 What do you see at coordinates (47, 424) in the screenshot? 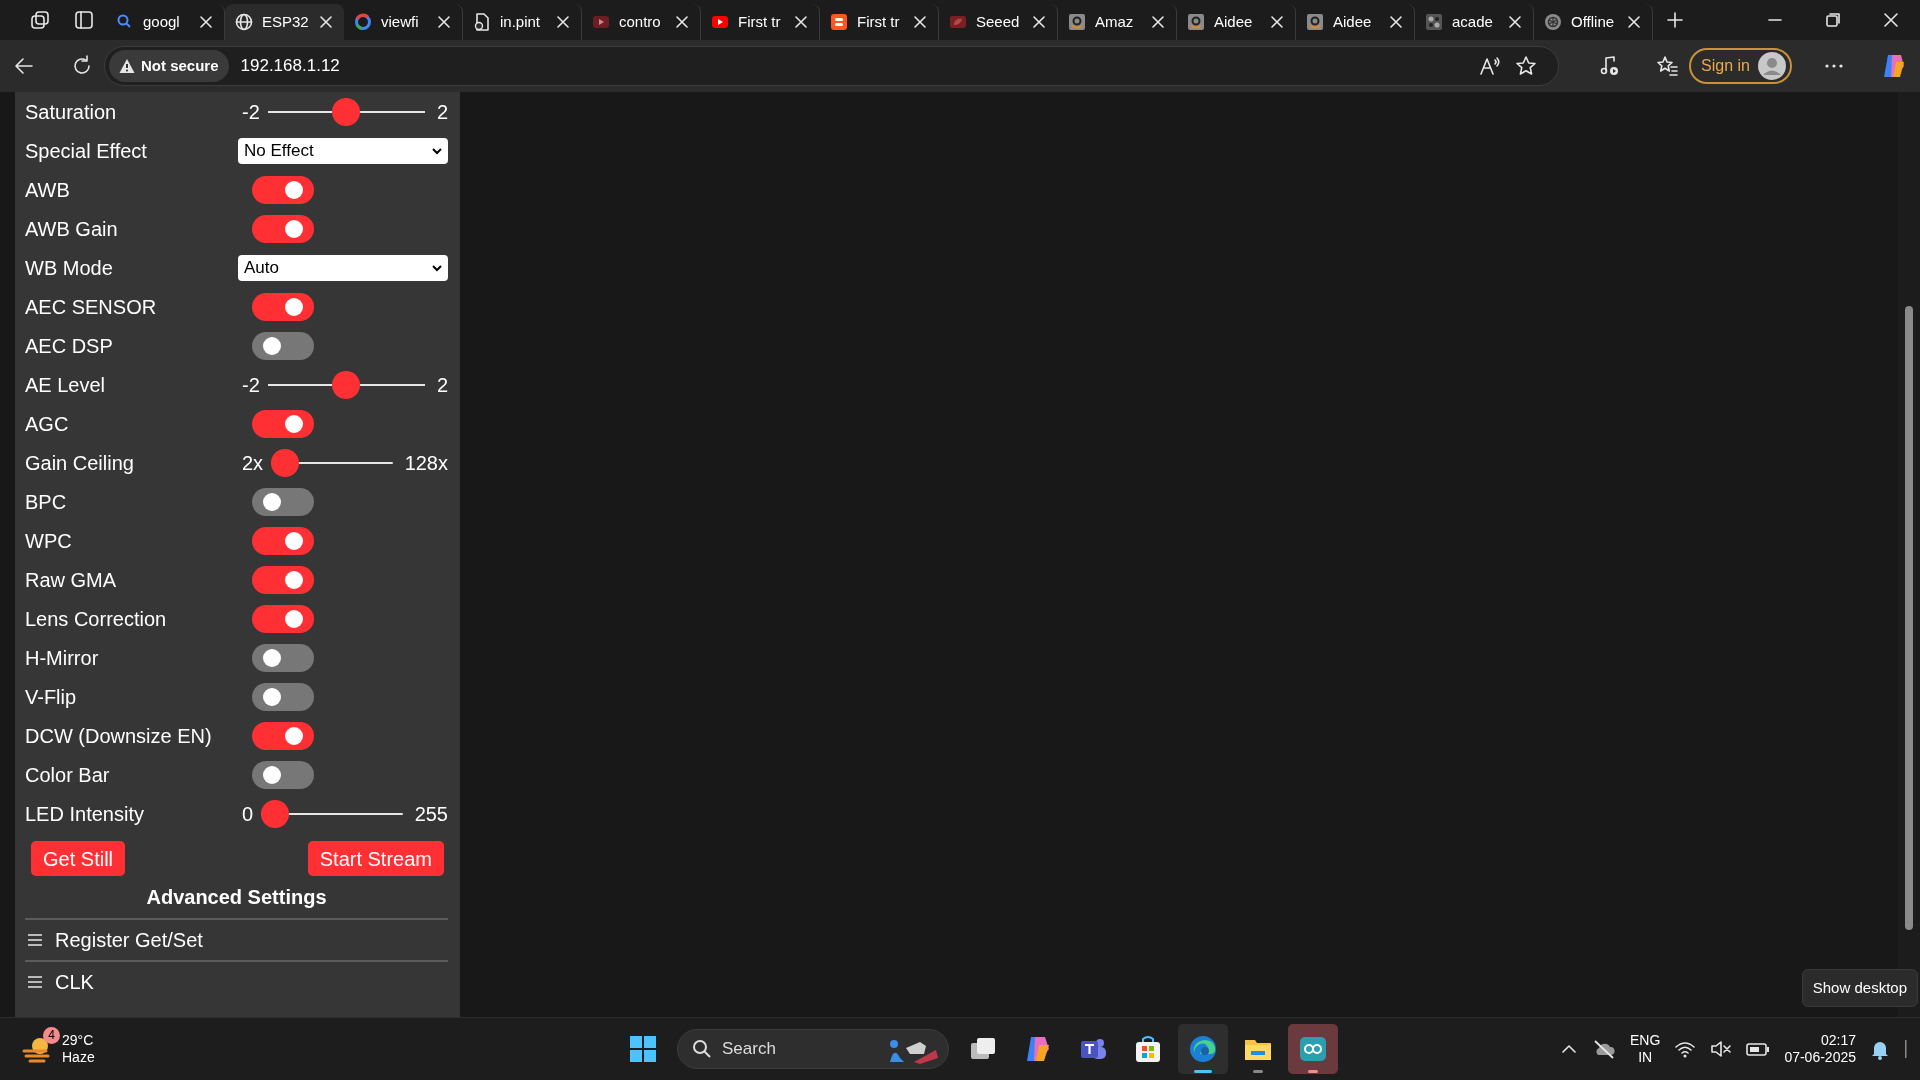
I see `setting-label: AGC` at bounding box center [47, 424].